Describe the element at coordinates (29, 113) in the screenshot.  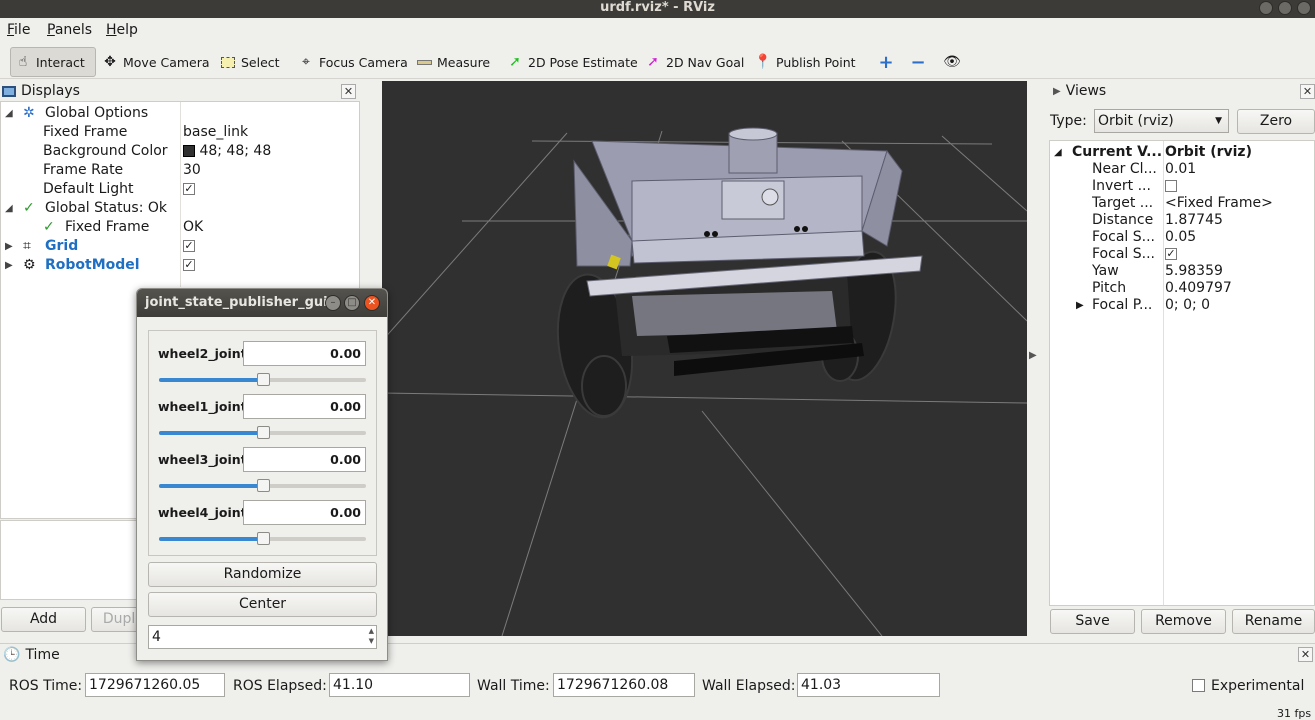
I see `gear-icon: ✲` at that location.